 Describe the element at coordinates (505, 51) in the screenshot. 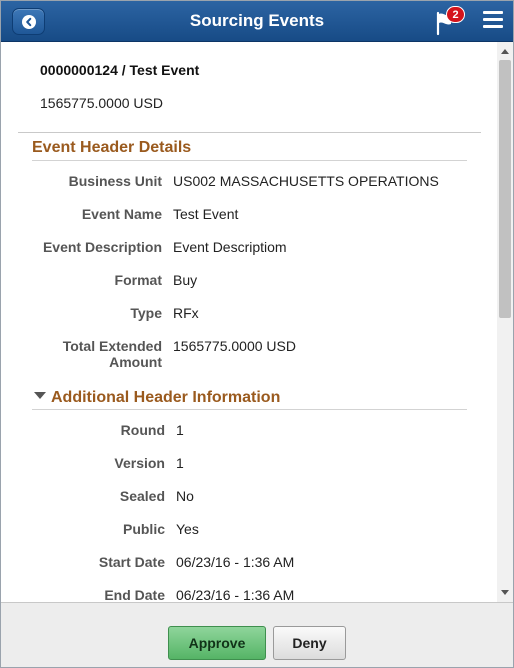

I see `scroll-up-arrow-icon` at that location.